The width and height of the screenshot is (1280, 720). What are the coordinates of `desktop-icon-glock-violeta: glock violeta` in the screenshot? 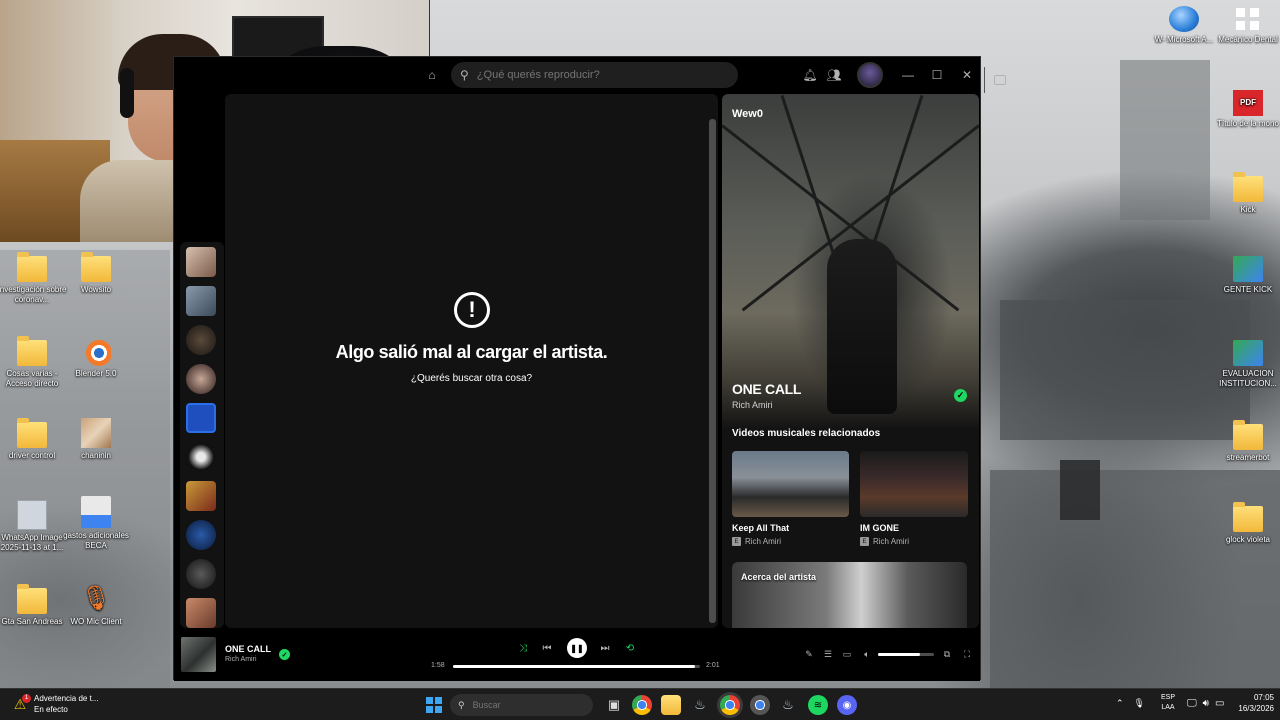 It's located at (1245, 523).